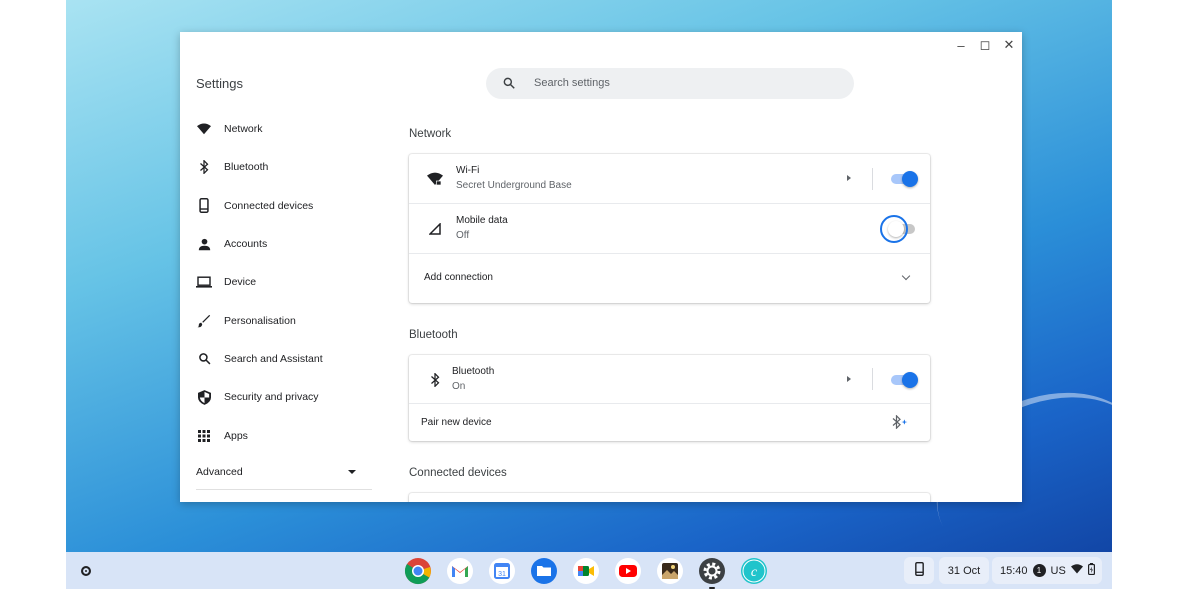 The image size is (1178, 589). Describe the element at coordinates (670, 571) in the screenshot. I see `photo-app-icon` at that location.